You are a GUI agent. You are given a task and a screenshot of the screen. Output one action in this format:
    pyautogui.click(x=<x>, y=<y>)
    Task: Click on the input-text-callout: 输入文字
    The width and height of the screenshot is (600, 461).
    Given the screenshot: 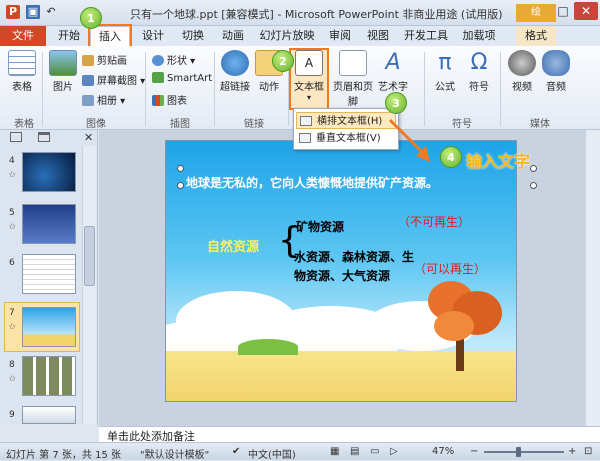 What is the action you would take?
    pyautogui.click(x=498, y=161)
    